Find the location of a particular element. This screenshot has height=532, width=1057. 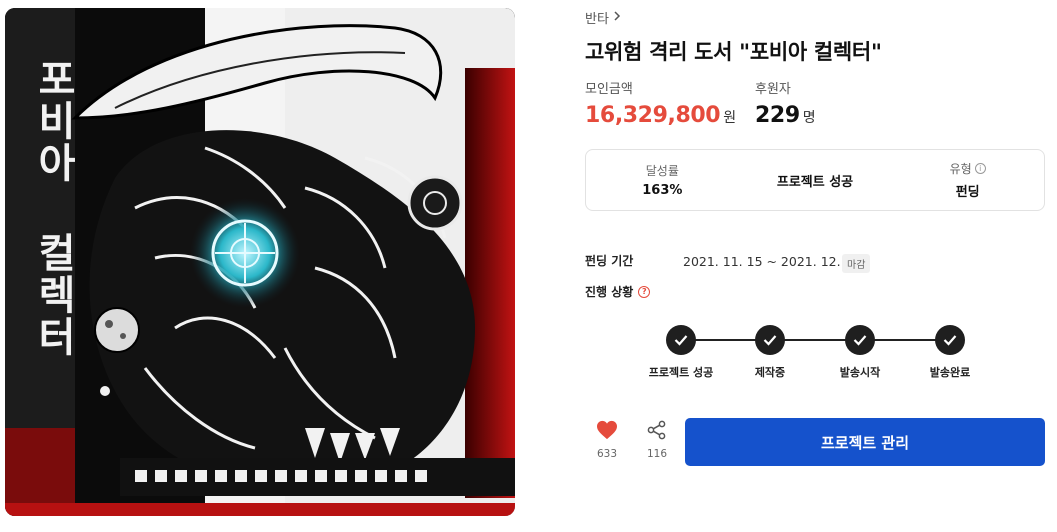

amount-unit: 원 is located at coordinates (730, 118).